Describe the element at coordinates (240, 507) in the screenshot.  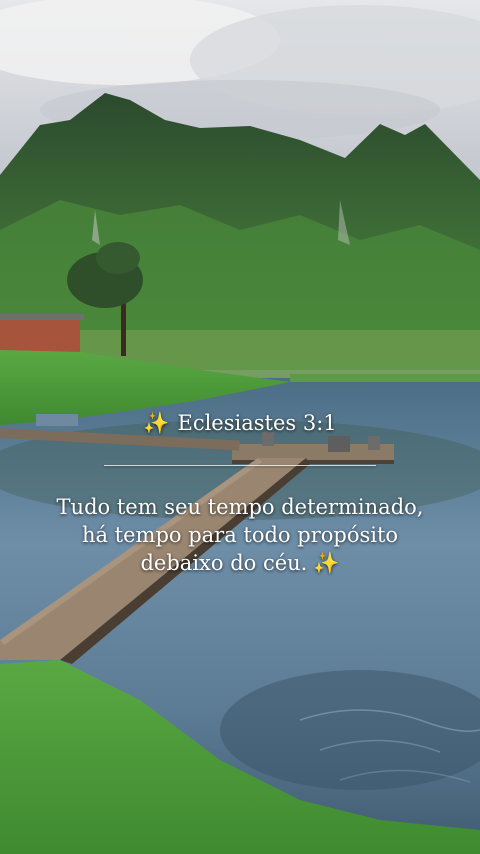
I see `verse-line: Tudo tem seu tempo determinado,` at that location.